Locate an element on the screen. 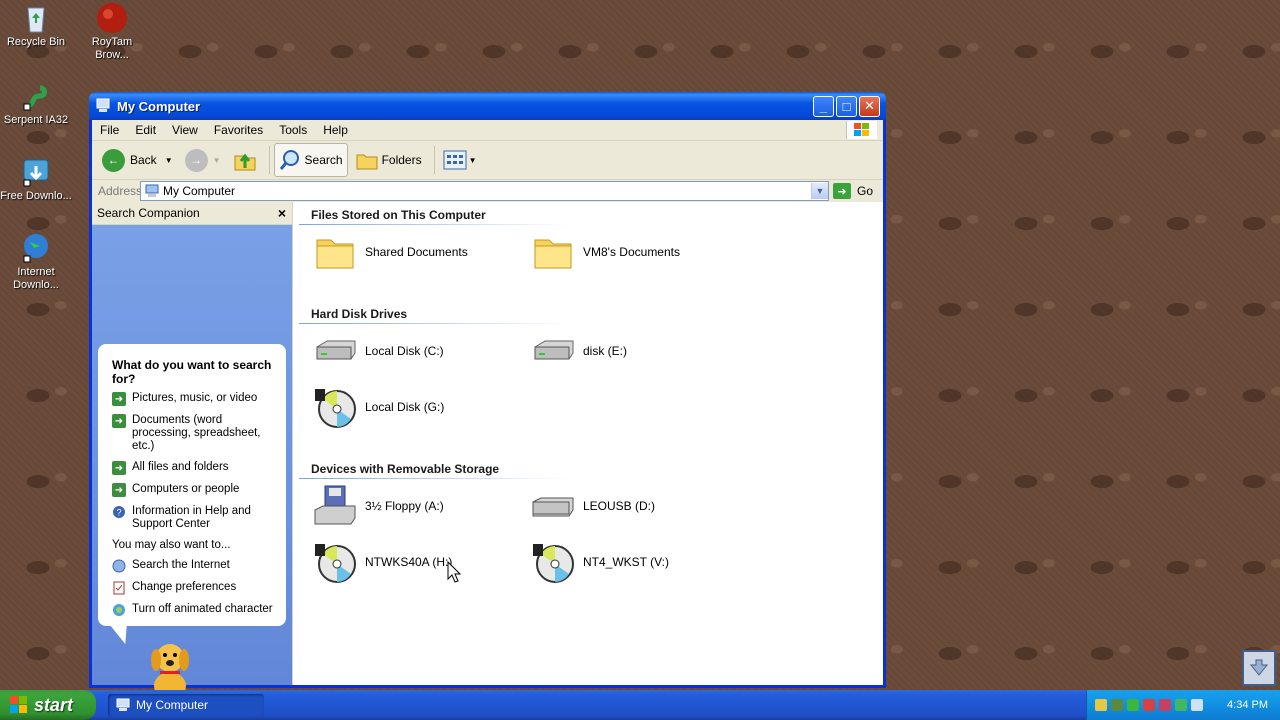 This screenshot has width=1280, height=720. option-label: Pictures, music, or video is located at coordinates (195, 398).